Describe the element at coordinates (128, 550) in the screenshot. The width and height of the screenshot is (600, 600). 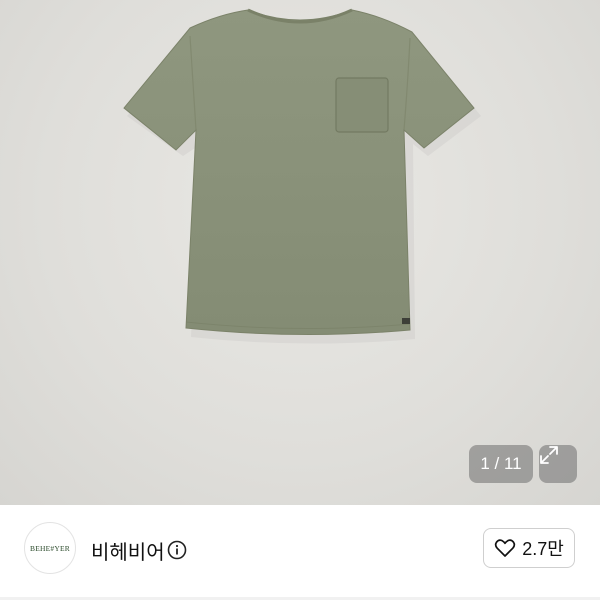
I see `seller-name: 비헤비어` at that location.